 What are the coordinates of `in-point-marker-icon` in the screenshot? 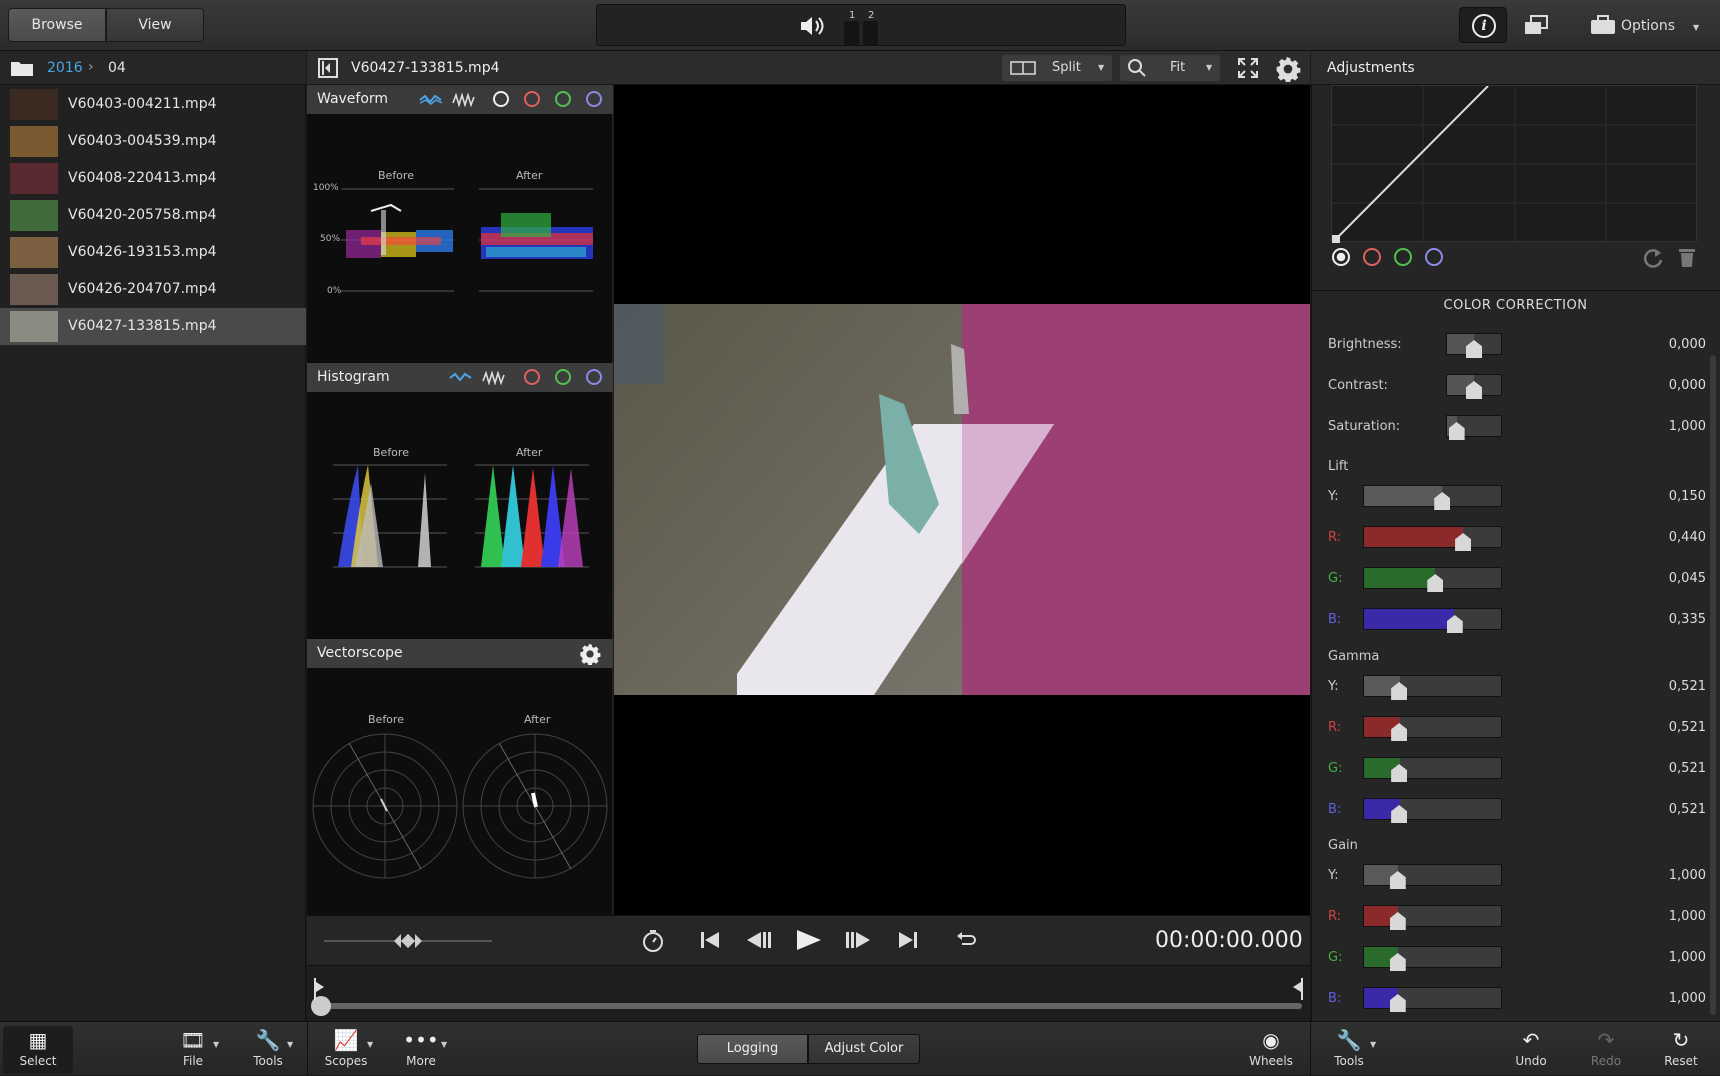 It's located at (320, 989).